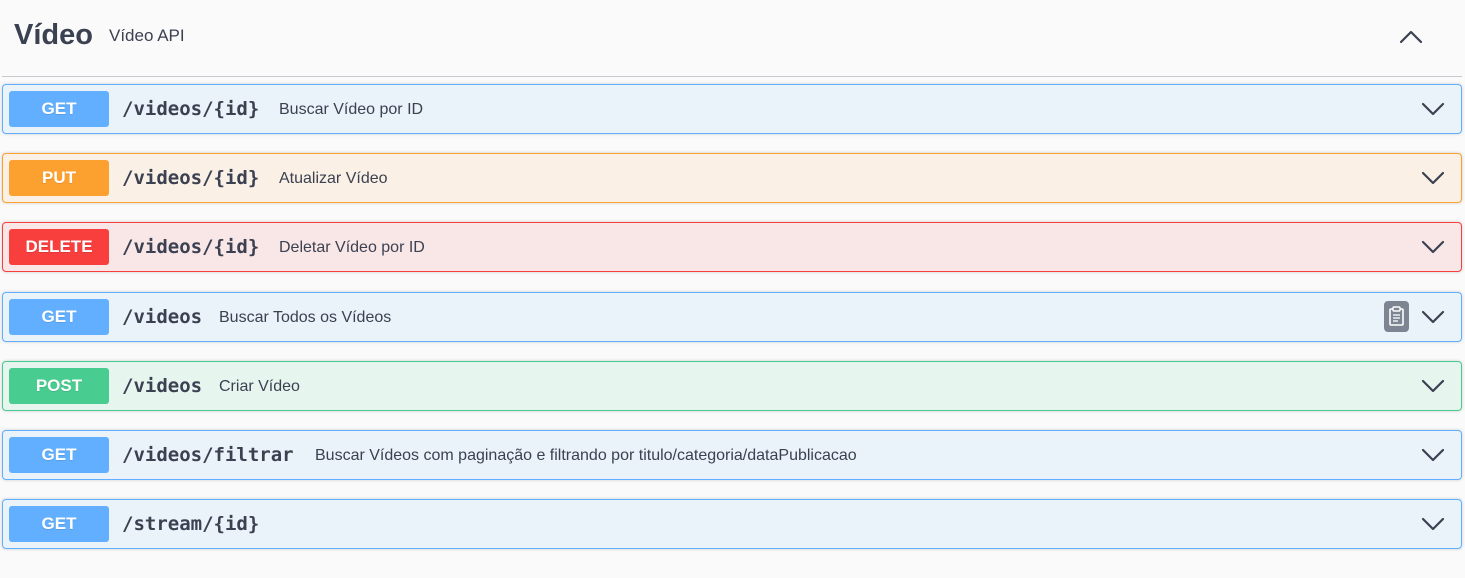 This screenshot has height=578, width=1465. I want to click on operation-get-stream-id: GET /stream/{id}, so click(732, 524).